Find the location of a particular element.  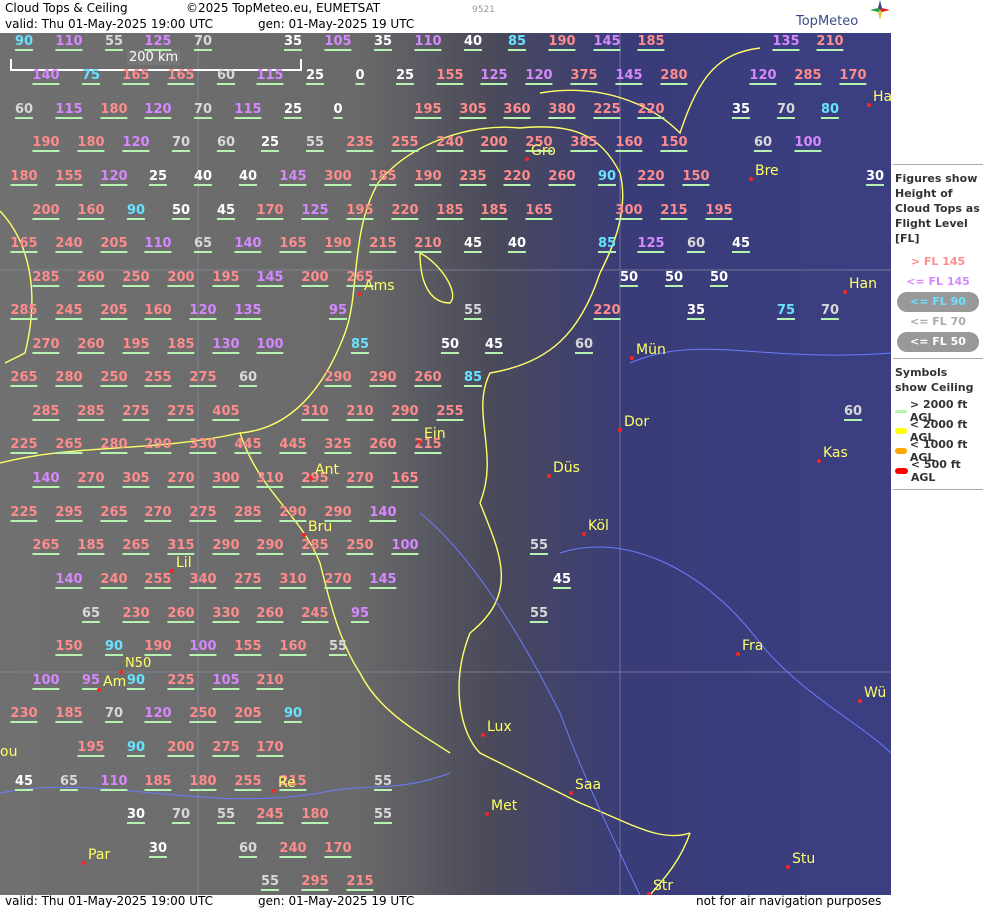

city-label: Wü is located at coordinates (872, 694).